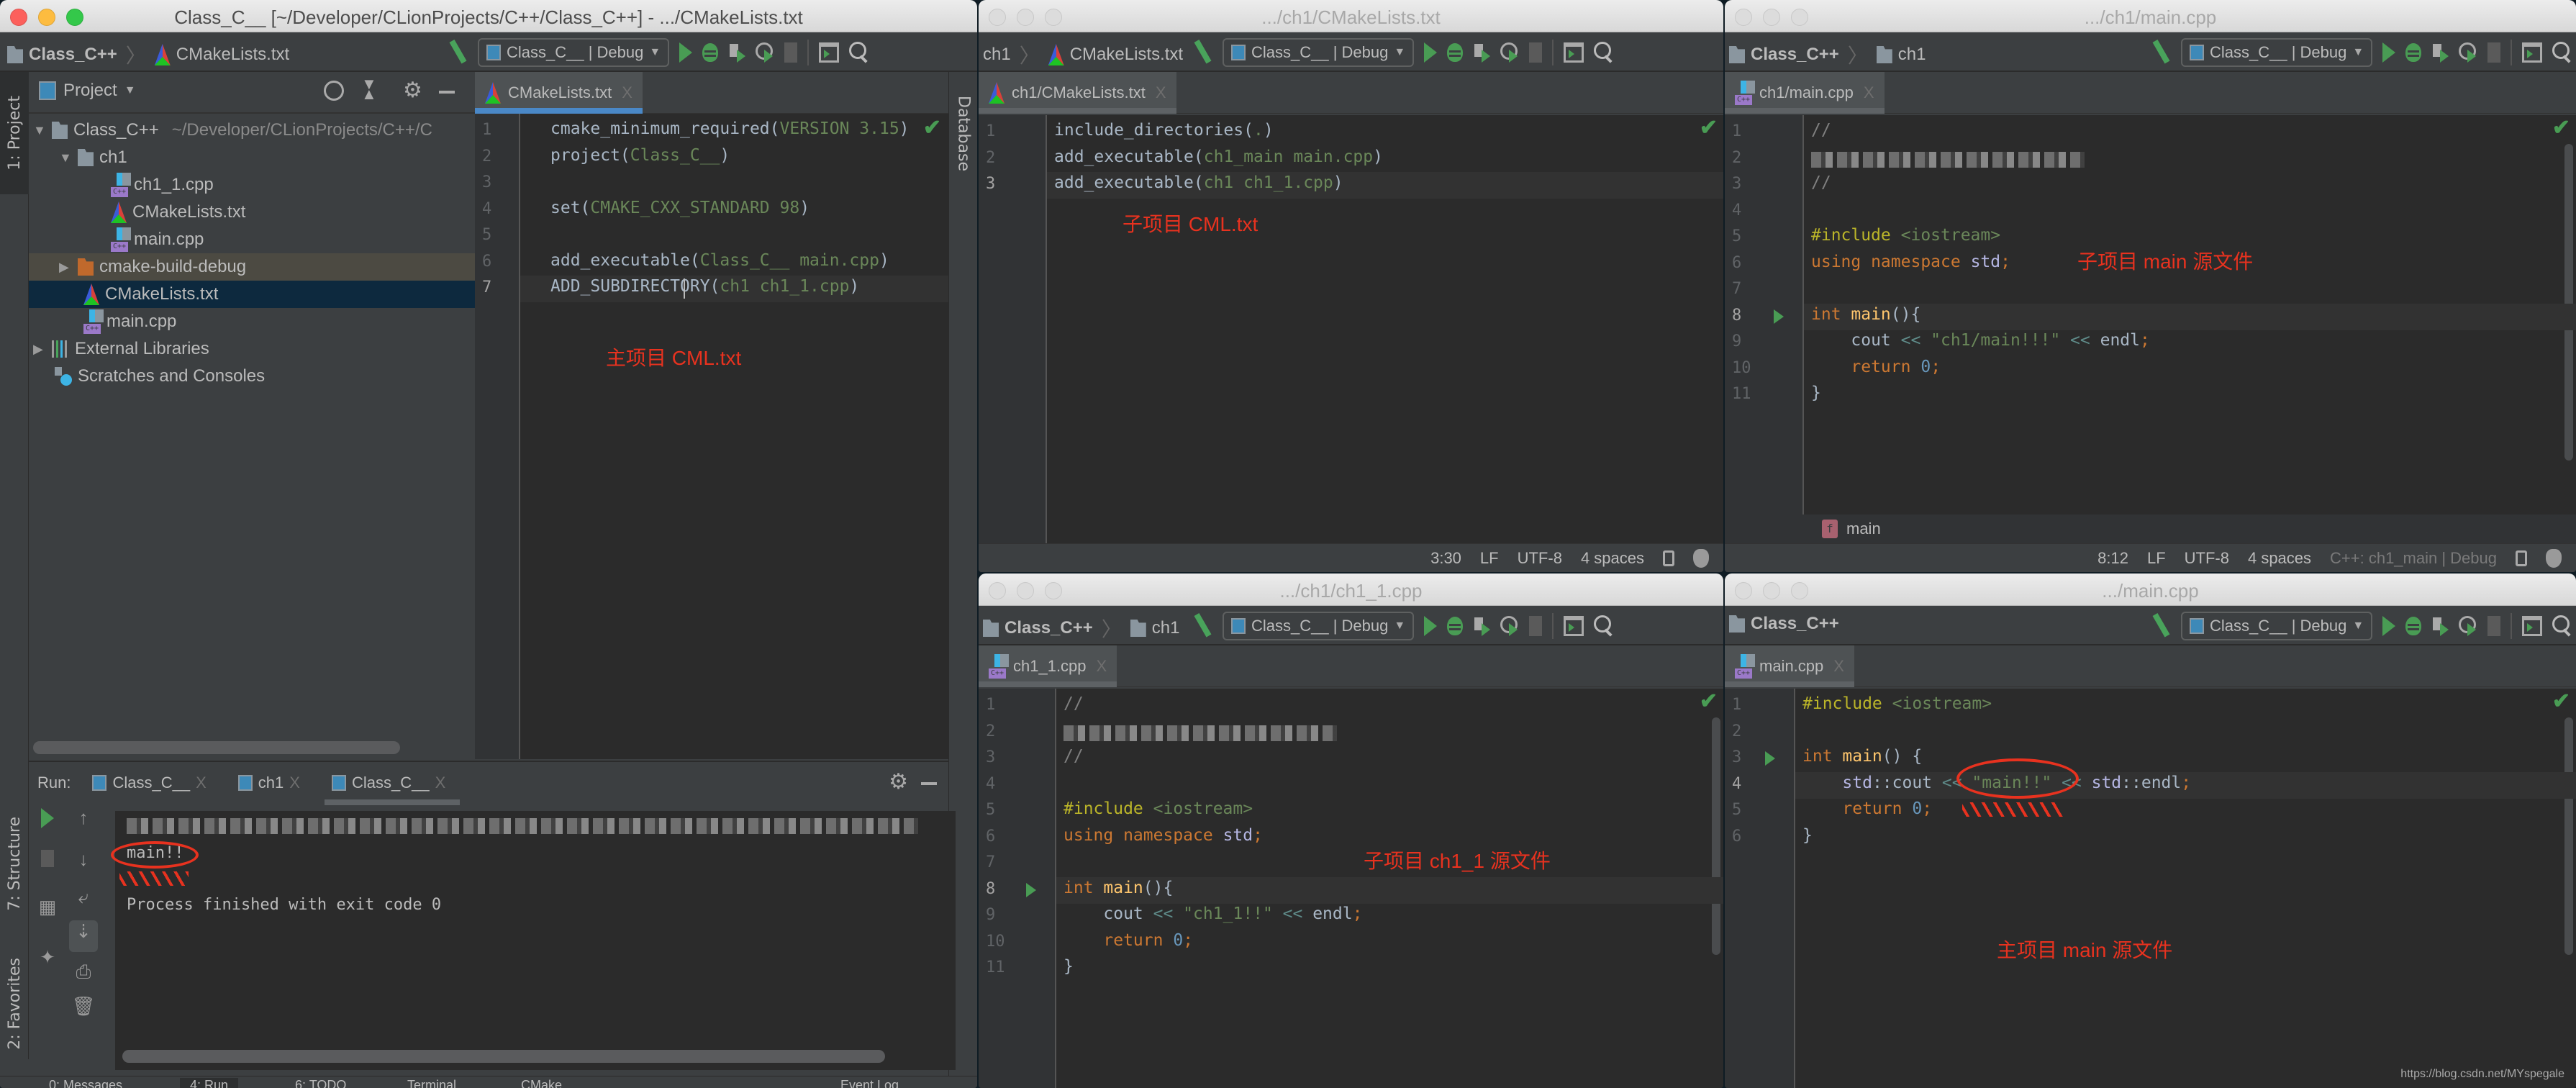  What do you see at coordinates (2279, 558) in the screenshot?
I see `indent-setting: 4 spaces` at bounding box center [2279, 558].